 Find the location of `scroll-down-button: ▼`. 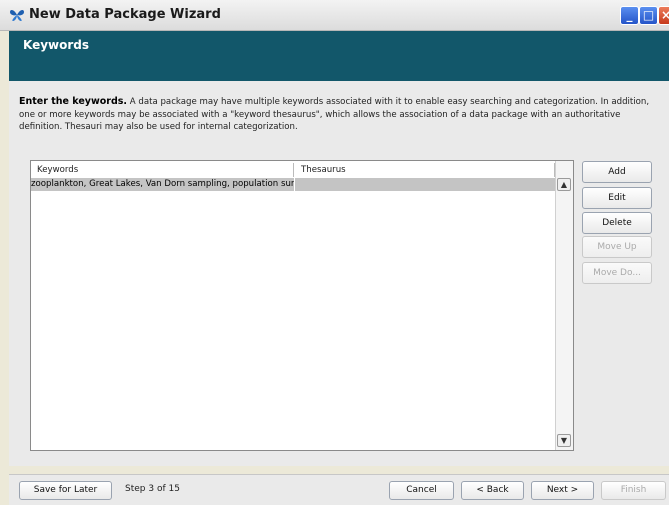

scroll-down-button: ▼ is located at coordinates (564, 440).